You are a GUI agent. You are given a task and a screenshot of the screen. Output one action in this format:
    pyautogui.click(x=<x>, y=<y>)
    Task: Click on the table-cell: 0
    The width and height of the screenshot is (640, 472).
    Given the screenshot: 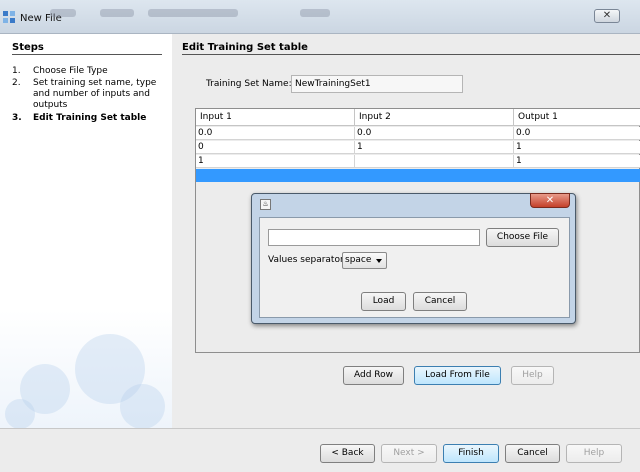 What is the action you would take?
    pyautogui.click(x=275, y=147)
    